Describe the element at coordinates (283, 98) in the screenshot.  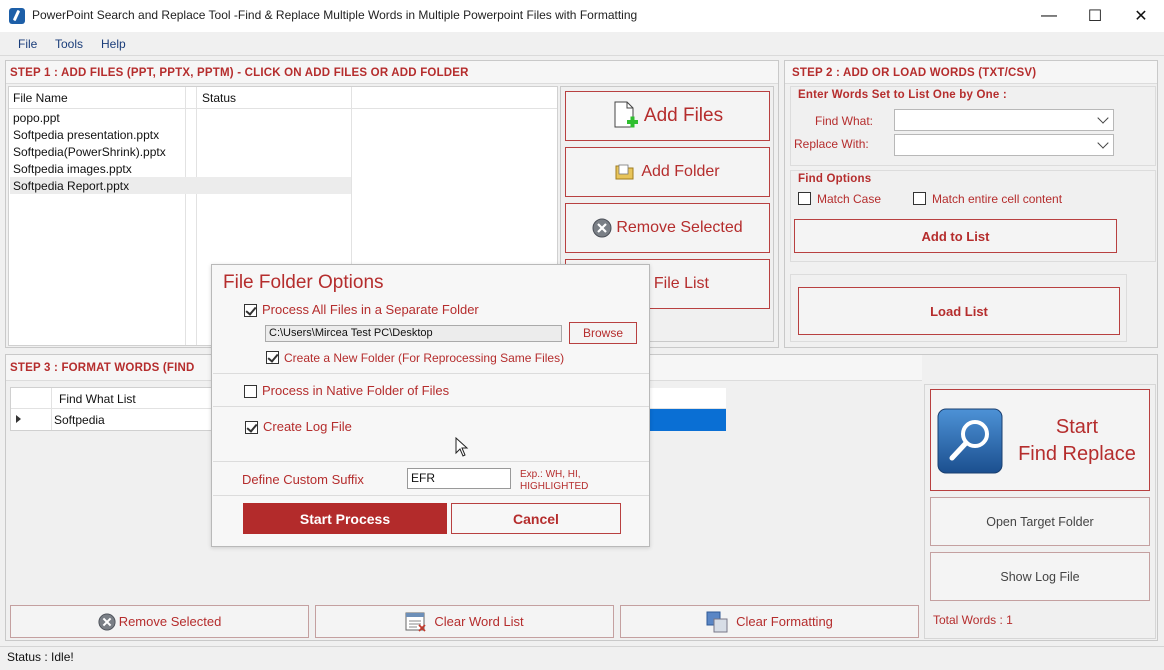
I see `file-grid-header` at that location.